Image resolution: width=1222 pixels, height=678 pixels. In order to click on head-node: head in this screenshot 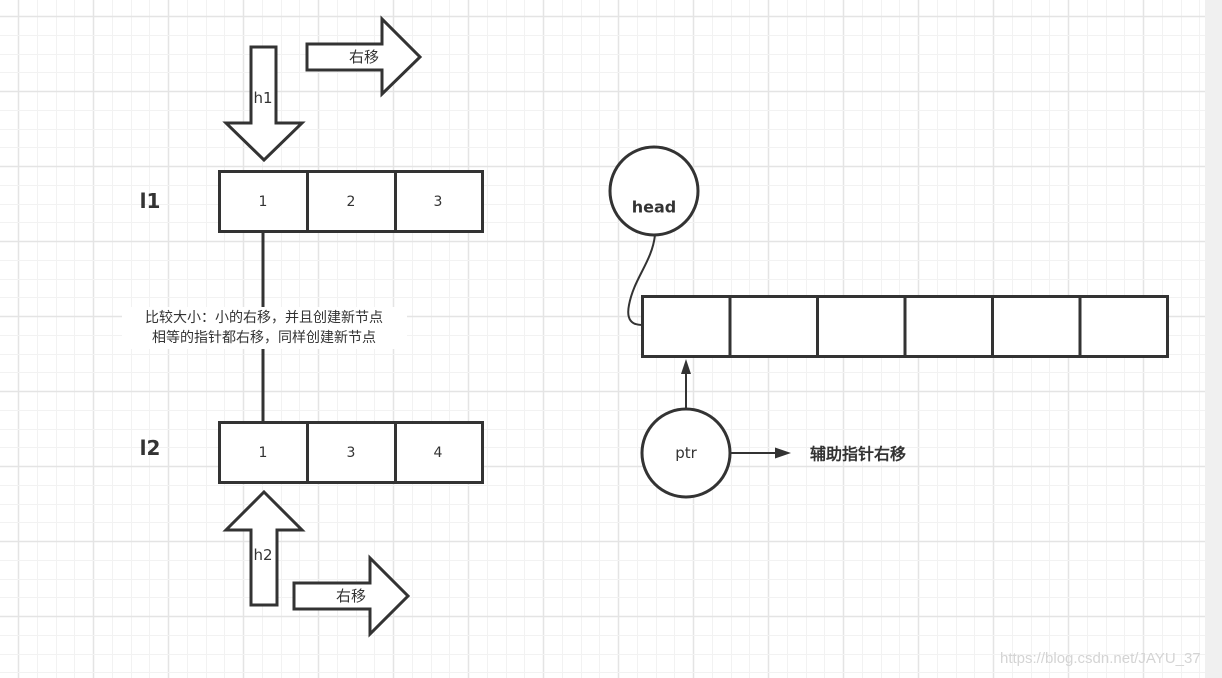, I will do `click(654, 191)`.